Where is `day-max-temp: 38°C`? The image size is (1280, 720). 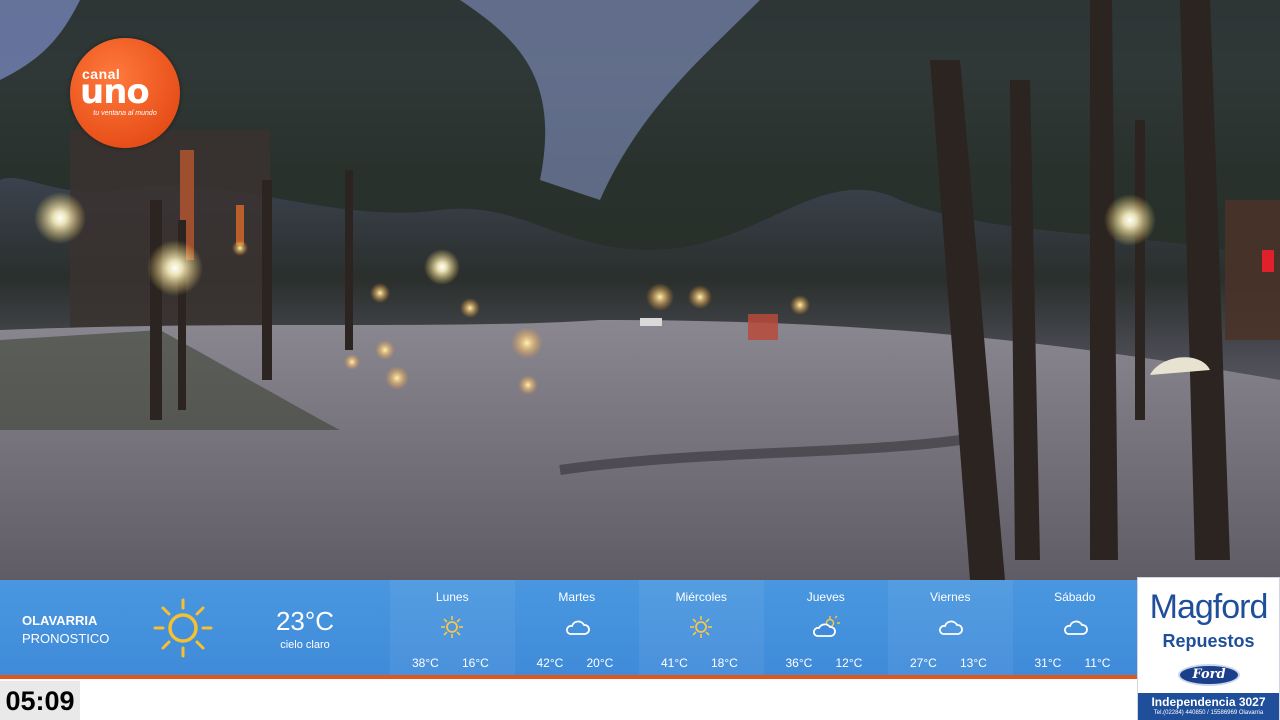
day-max-temp: 38°C is located at coordinates (425, 663).